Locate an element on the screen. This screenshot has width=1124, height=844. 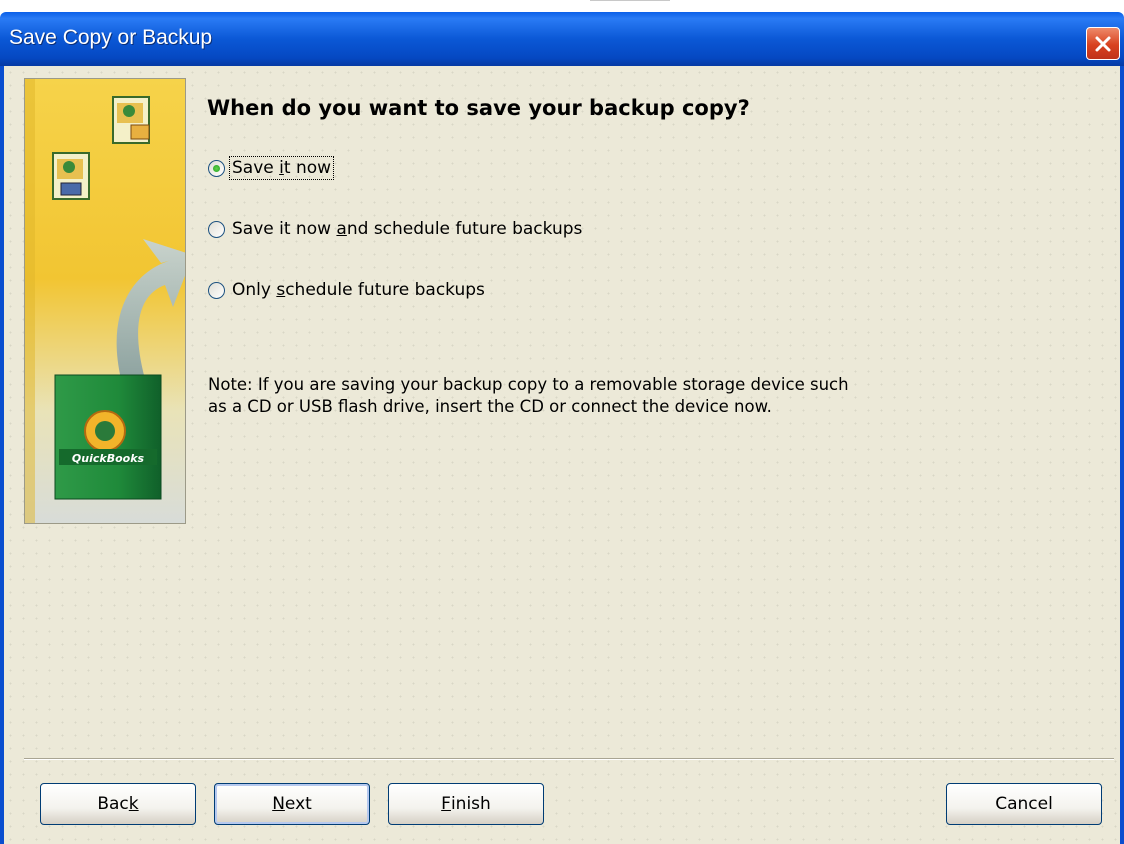
option-save-and-schedule-label: Save it now and schedule future backups is located at coordinates (407, 229).